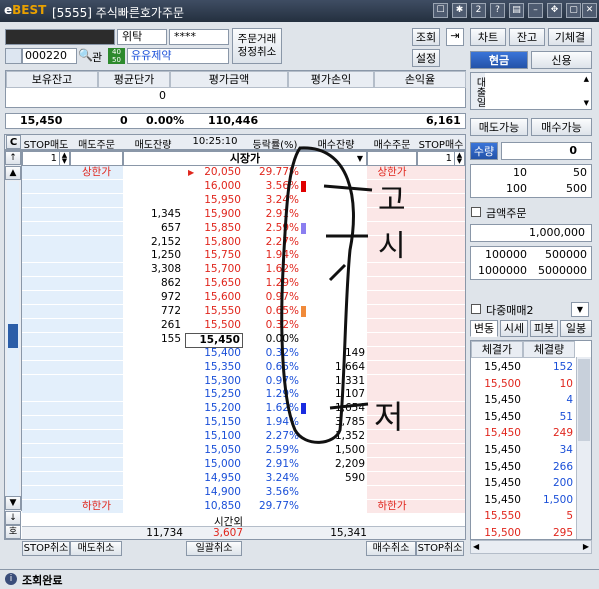 The image size is (599, 589). I want to click on order-book-row: 862 15,650 1.29%, so click(235, 284).